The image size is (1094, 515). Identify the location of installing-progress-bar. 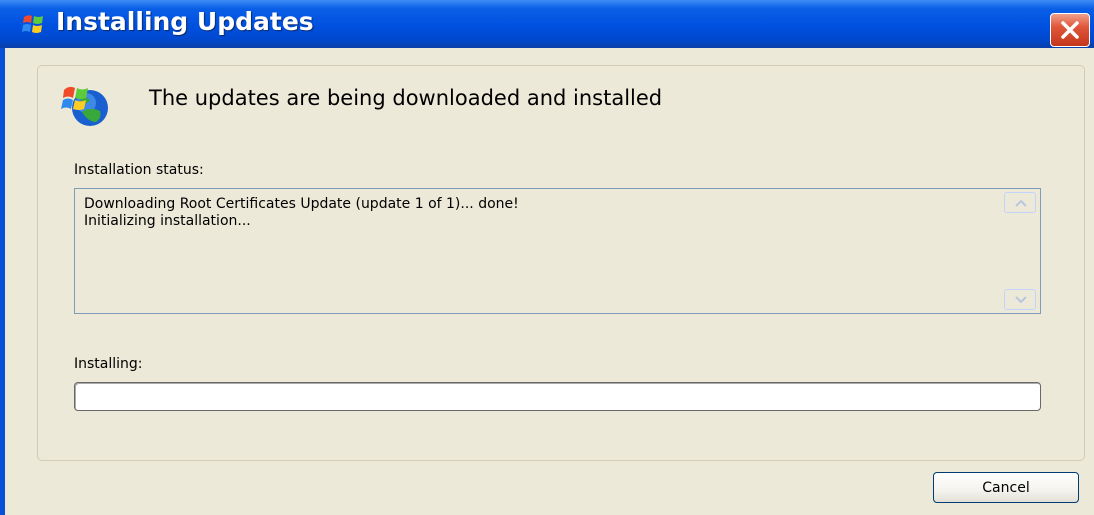
(557, 396).